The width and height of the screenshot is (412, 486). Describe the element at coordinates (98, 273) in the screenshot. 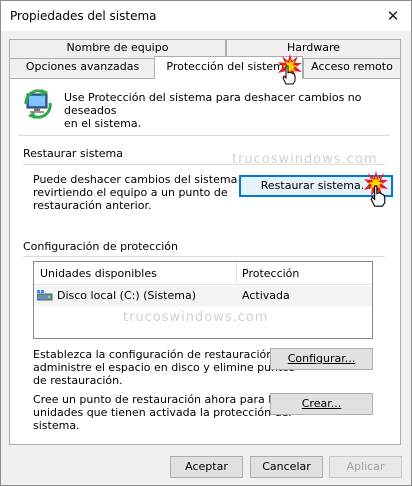

I see `column-header-drives: Unidades disponibles` at that location.